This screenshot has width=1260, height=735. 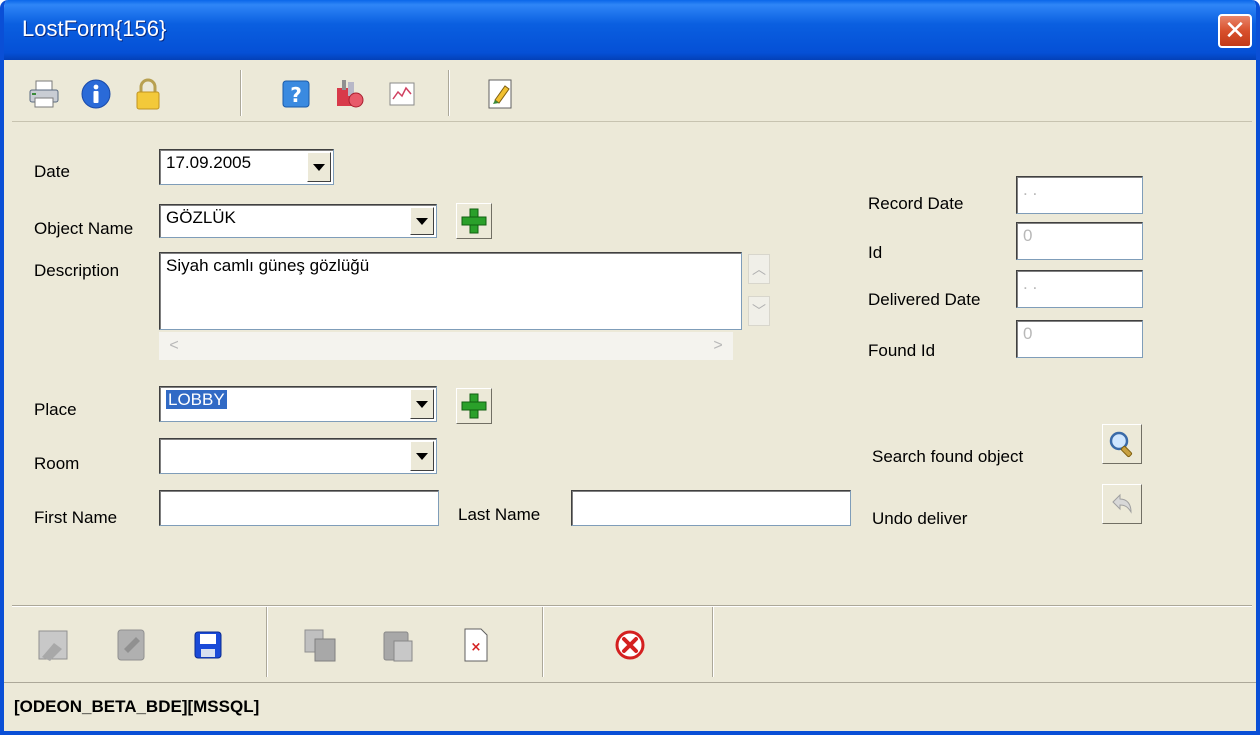 I want to click on search-found-object-button, so click(x=1122, y=444).